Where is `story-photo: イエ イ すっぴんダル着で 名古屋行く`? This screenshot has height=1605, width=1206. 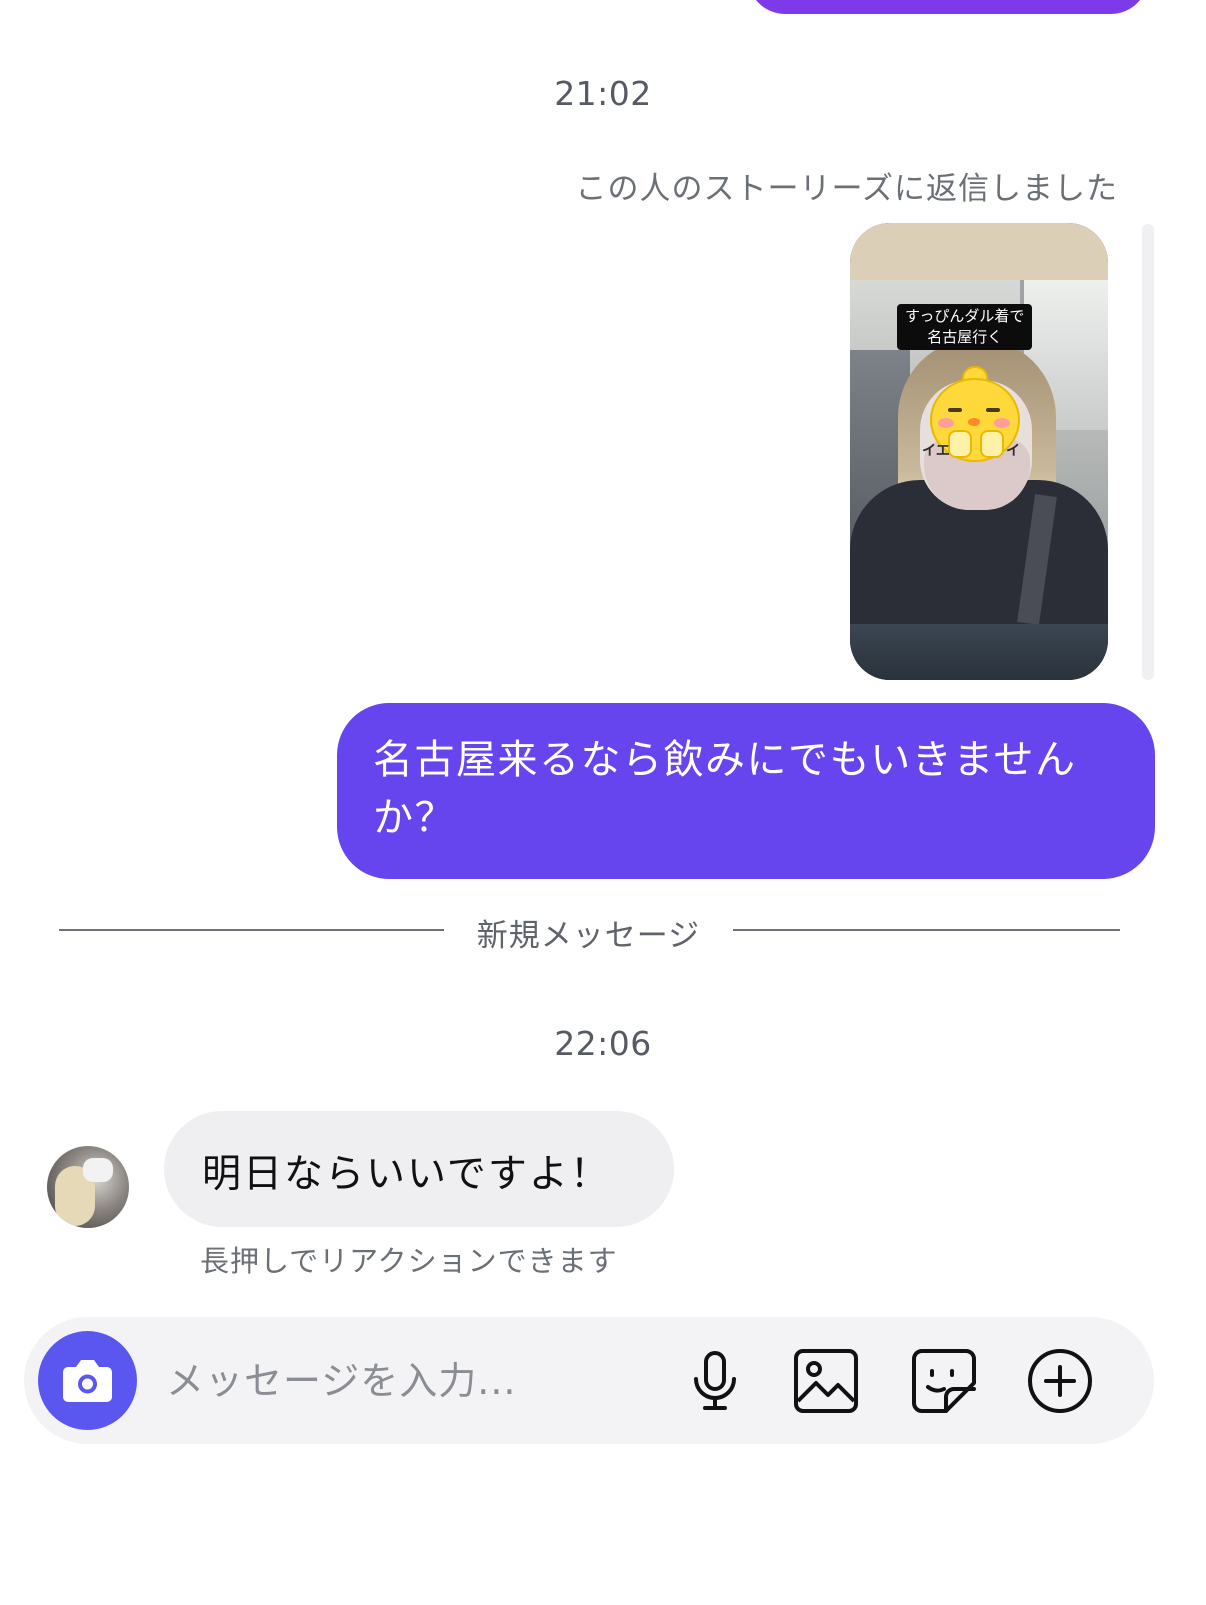 story-photo: イエ イ すっぴんダル着で 名古屋行く is located at coordinates (979, 452).